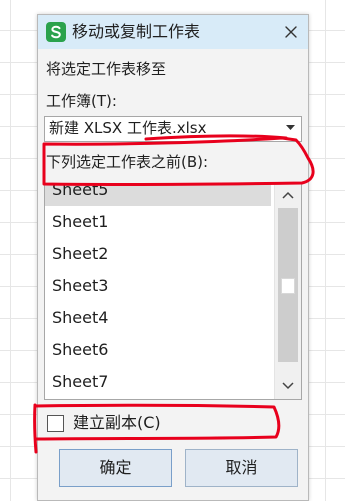 The width and height of the screenshot is (345, 501). I want to click on before-sheet-label: 下列选定工作表之前(B):, so click(127, 162).